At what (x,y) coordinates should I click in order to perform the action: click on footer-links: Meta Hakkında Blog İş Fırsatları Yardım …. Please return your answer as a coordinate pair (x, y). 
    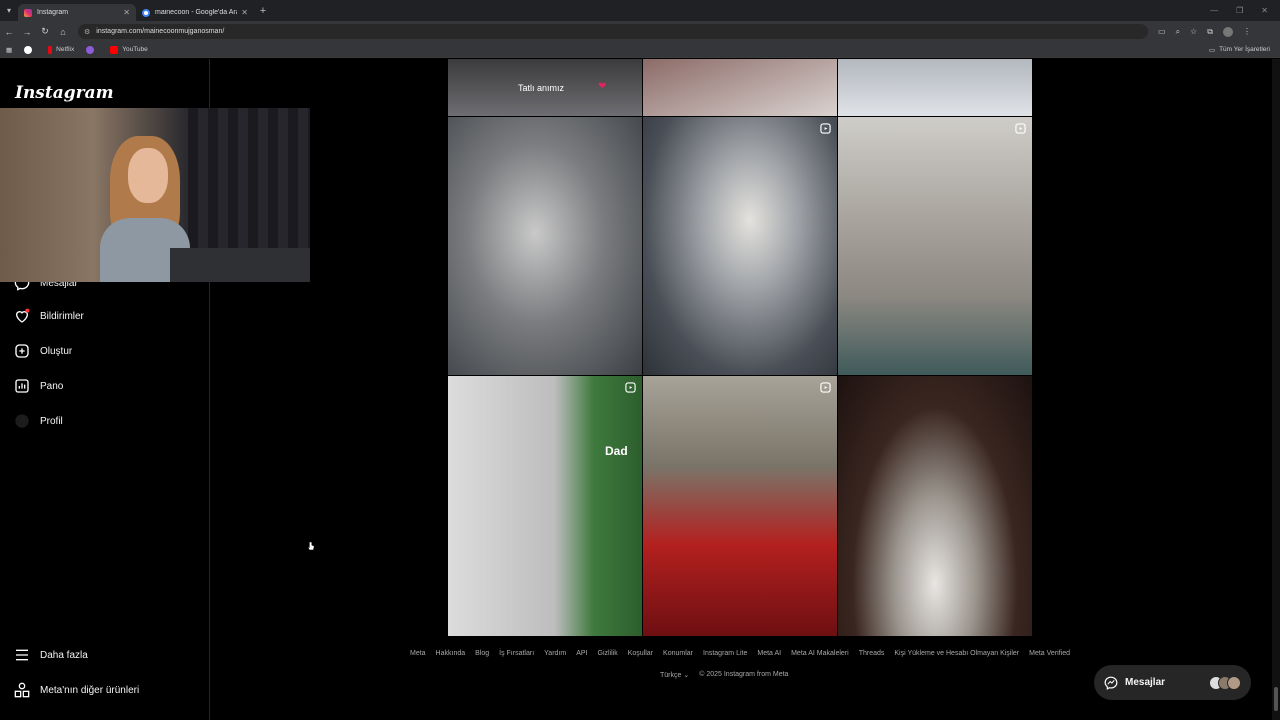
    Looking at the image, I should click on (740, 653).